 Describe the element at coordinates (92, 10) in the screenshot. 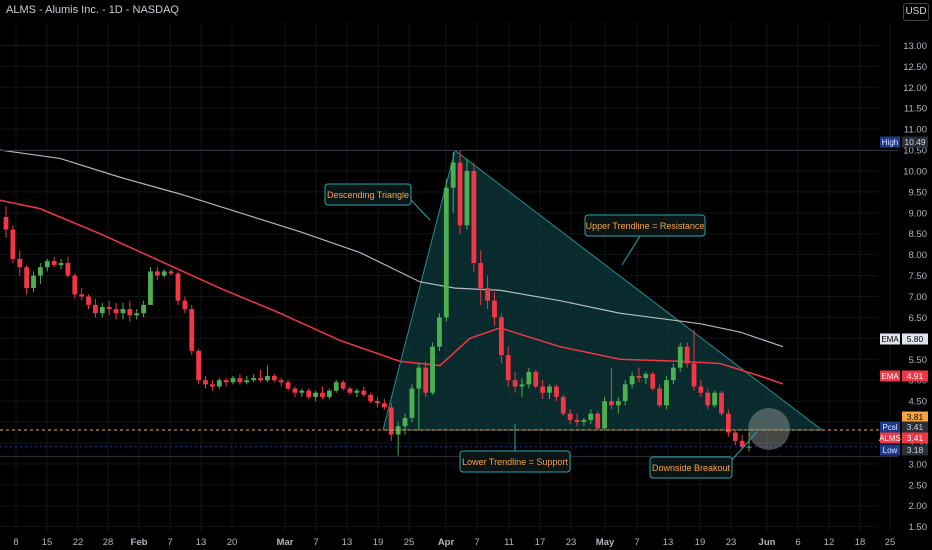

I see `chart-header-title: ALMS - Alumis Inc. - 1D - NASDAQ` at that location.